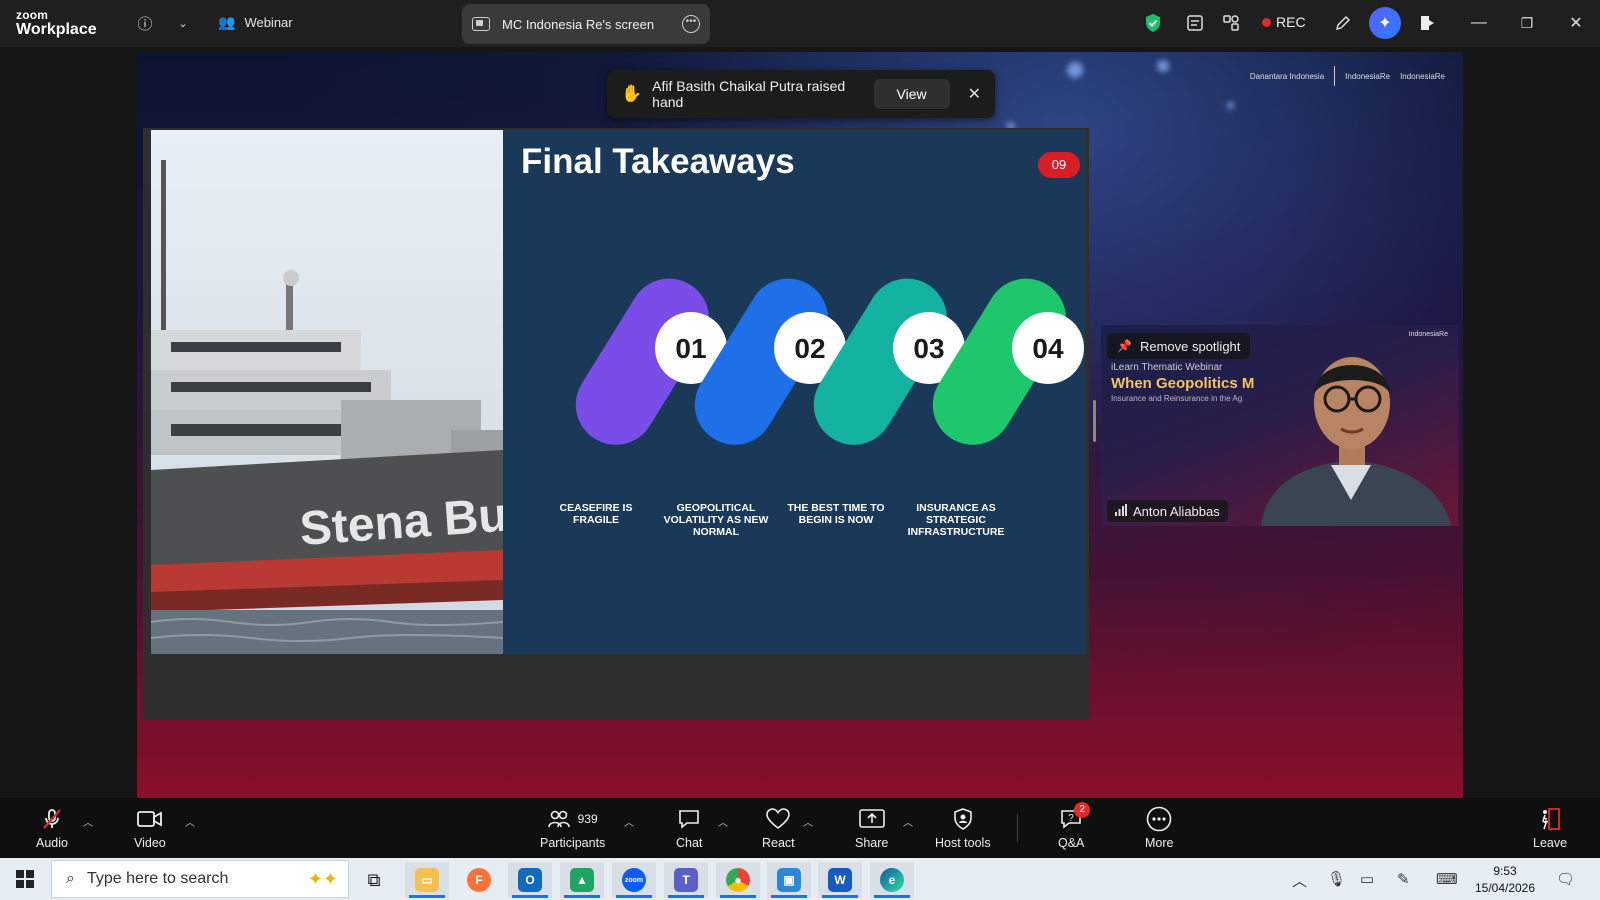 The width and height of the screenshot is (1600, 900). Describe the element at coordinates (723, 821) in the screenshot. I see `chat-options-caret-icon: ︿` at that location.